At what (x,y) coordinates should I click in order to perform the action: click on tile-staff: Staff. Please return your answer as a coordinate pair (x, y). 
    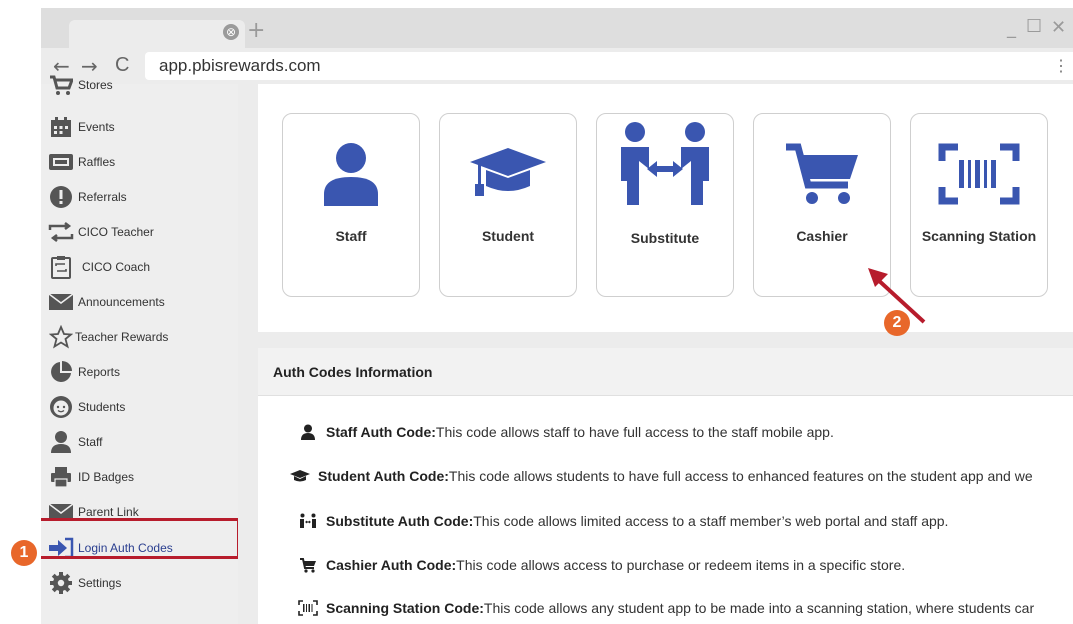
    Looking at the image, I should click on (351, 205).